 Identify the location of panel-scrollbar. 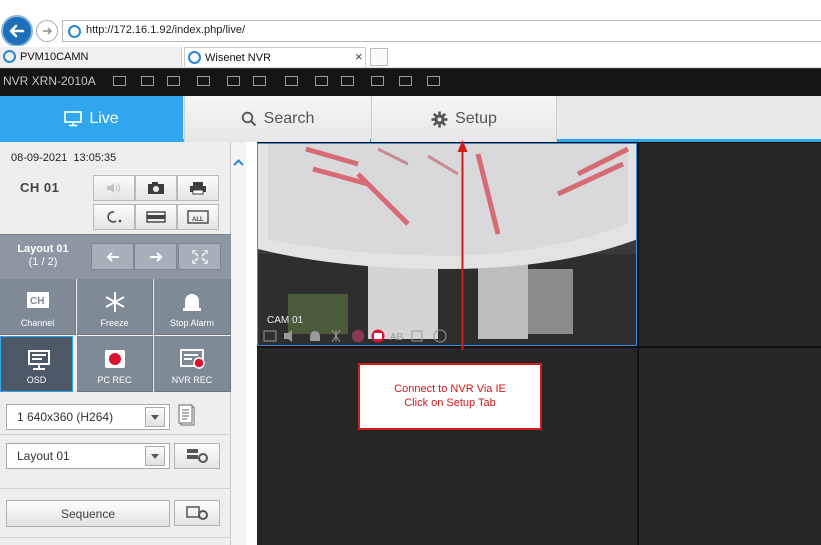
(238, 343).